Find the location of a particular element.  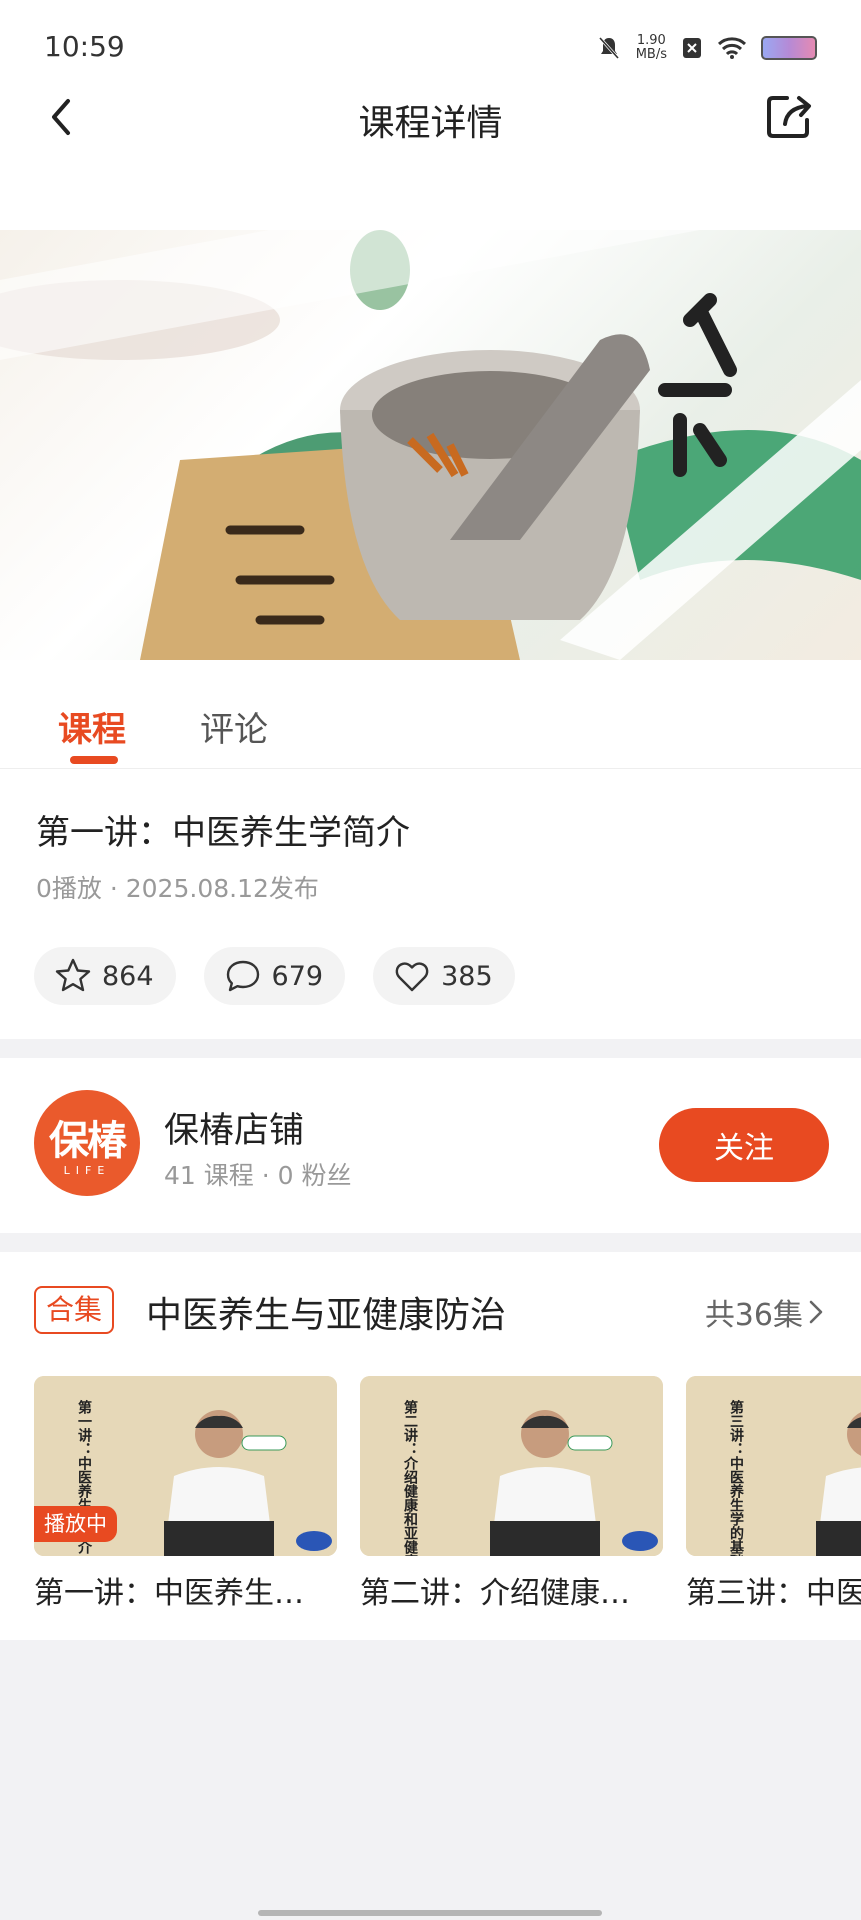

course-title: 第一讲：中医养生学简介 is located at coordinates (223, 833).